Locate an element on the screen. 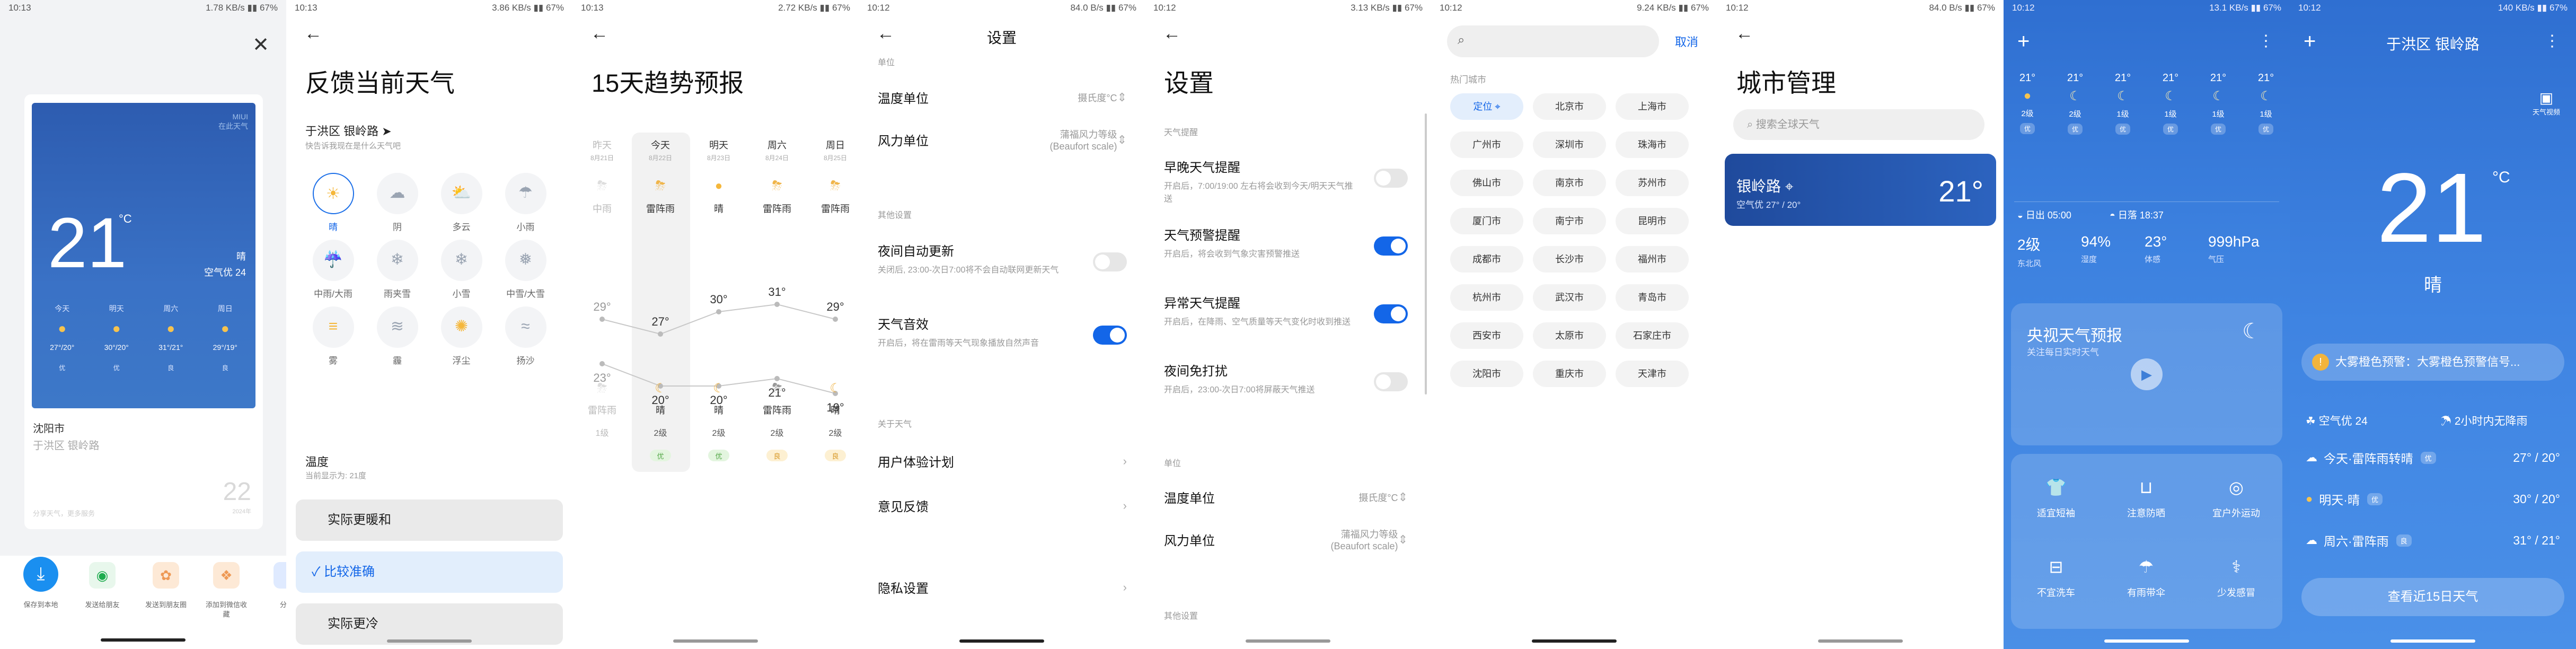 The height and width of the screenshot is (649, 2576). toggle-sound is located at coordinates (1110, 335).